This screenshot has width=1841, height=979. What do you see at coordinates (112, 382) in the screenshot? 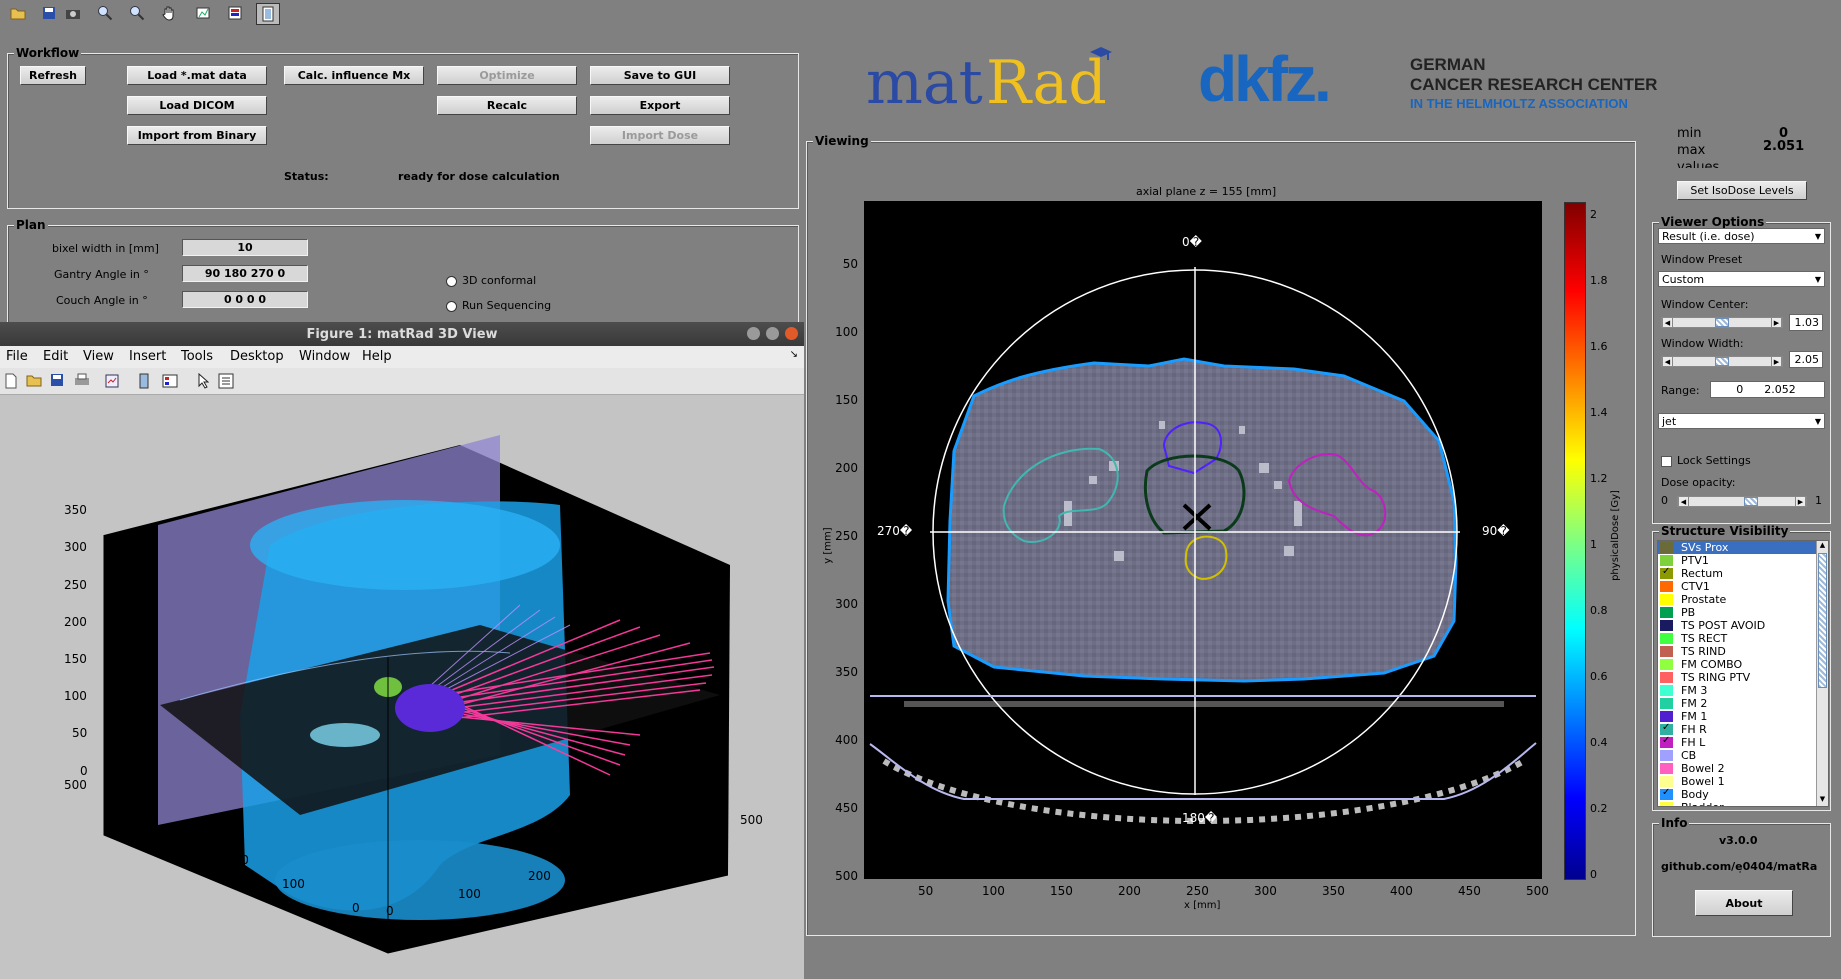
I see `link-plot-icon` at bounding box center [112, 382].